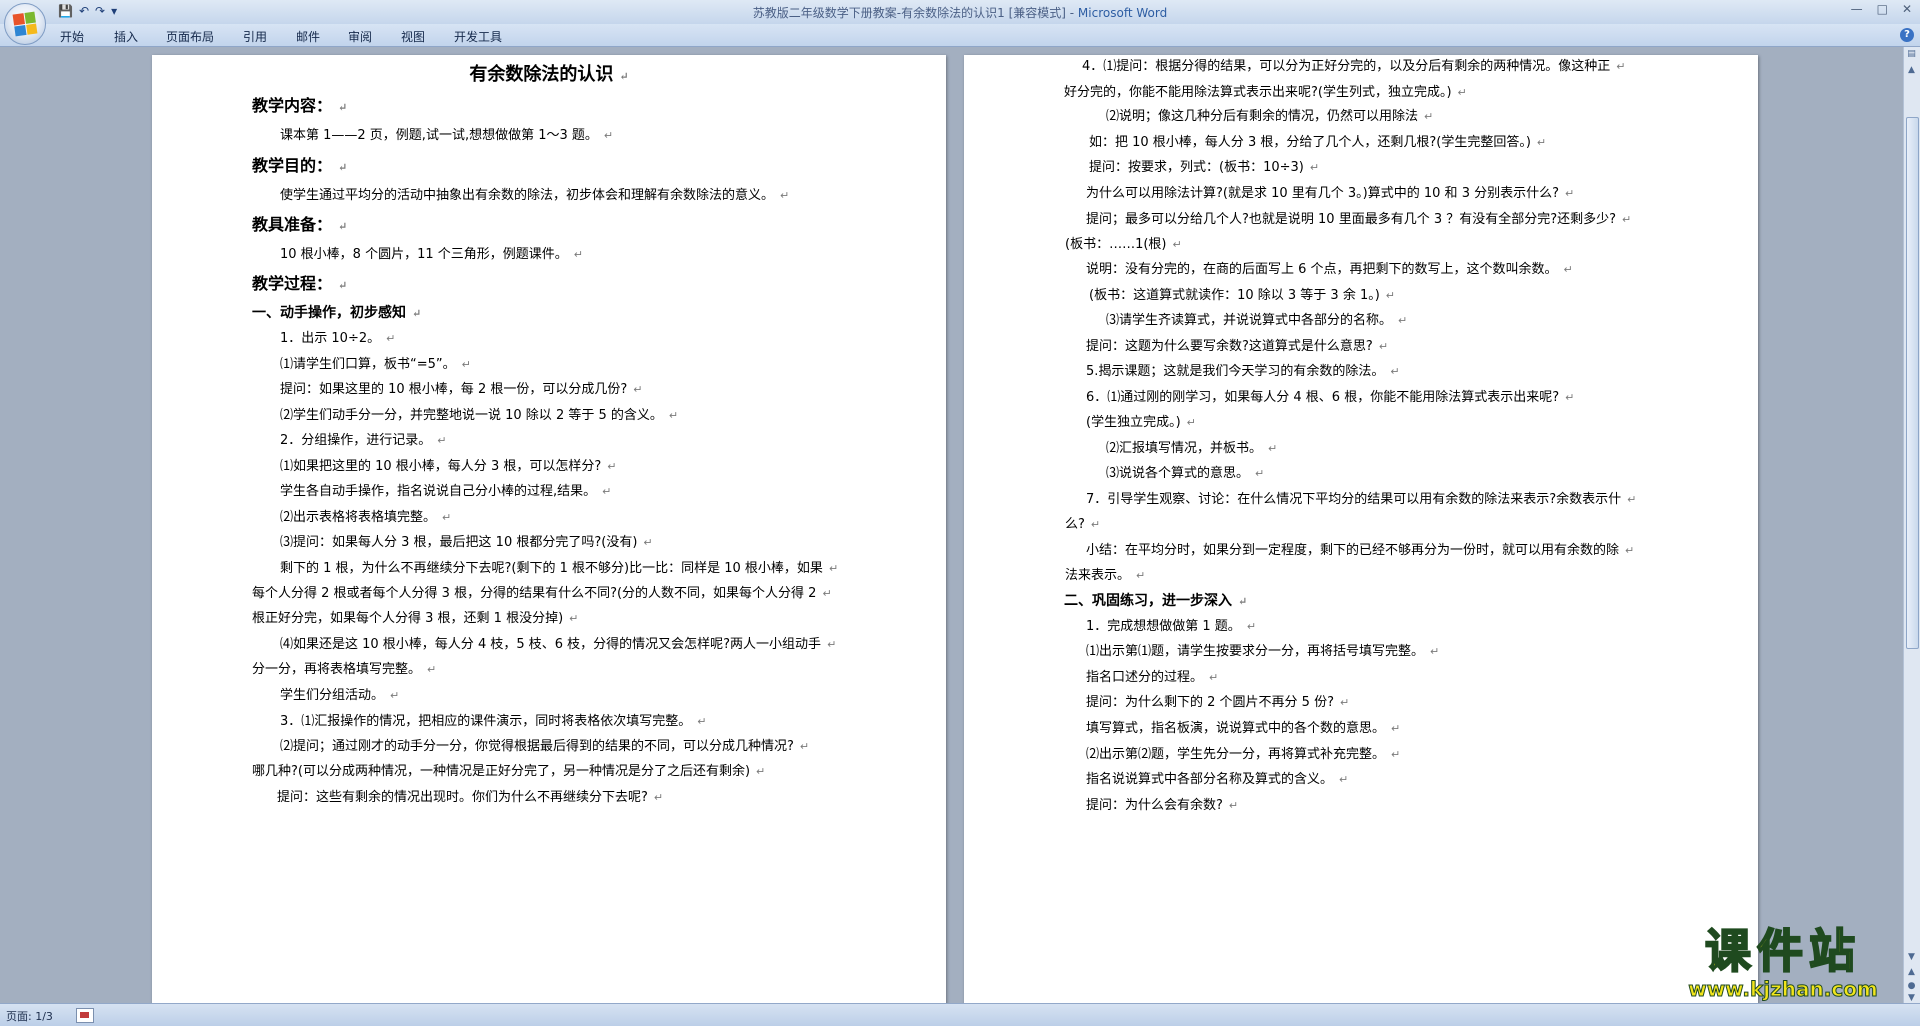 The image size is (1920, 1026). What do you see at coordinates (1243, 729) in the screenshot?
I see `page2-line: 填写算式，指名板演，说说算式中的各个数的意思。 ↵` at bounding box center [1243, 729].